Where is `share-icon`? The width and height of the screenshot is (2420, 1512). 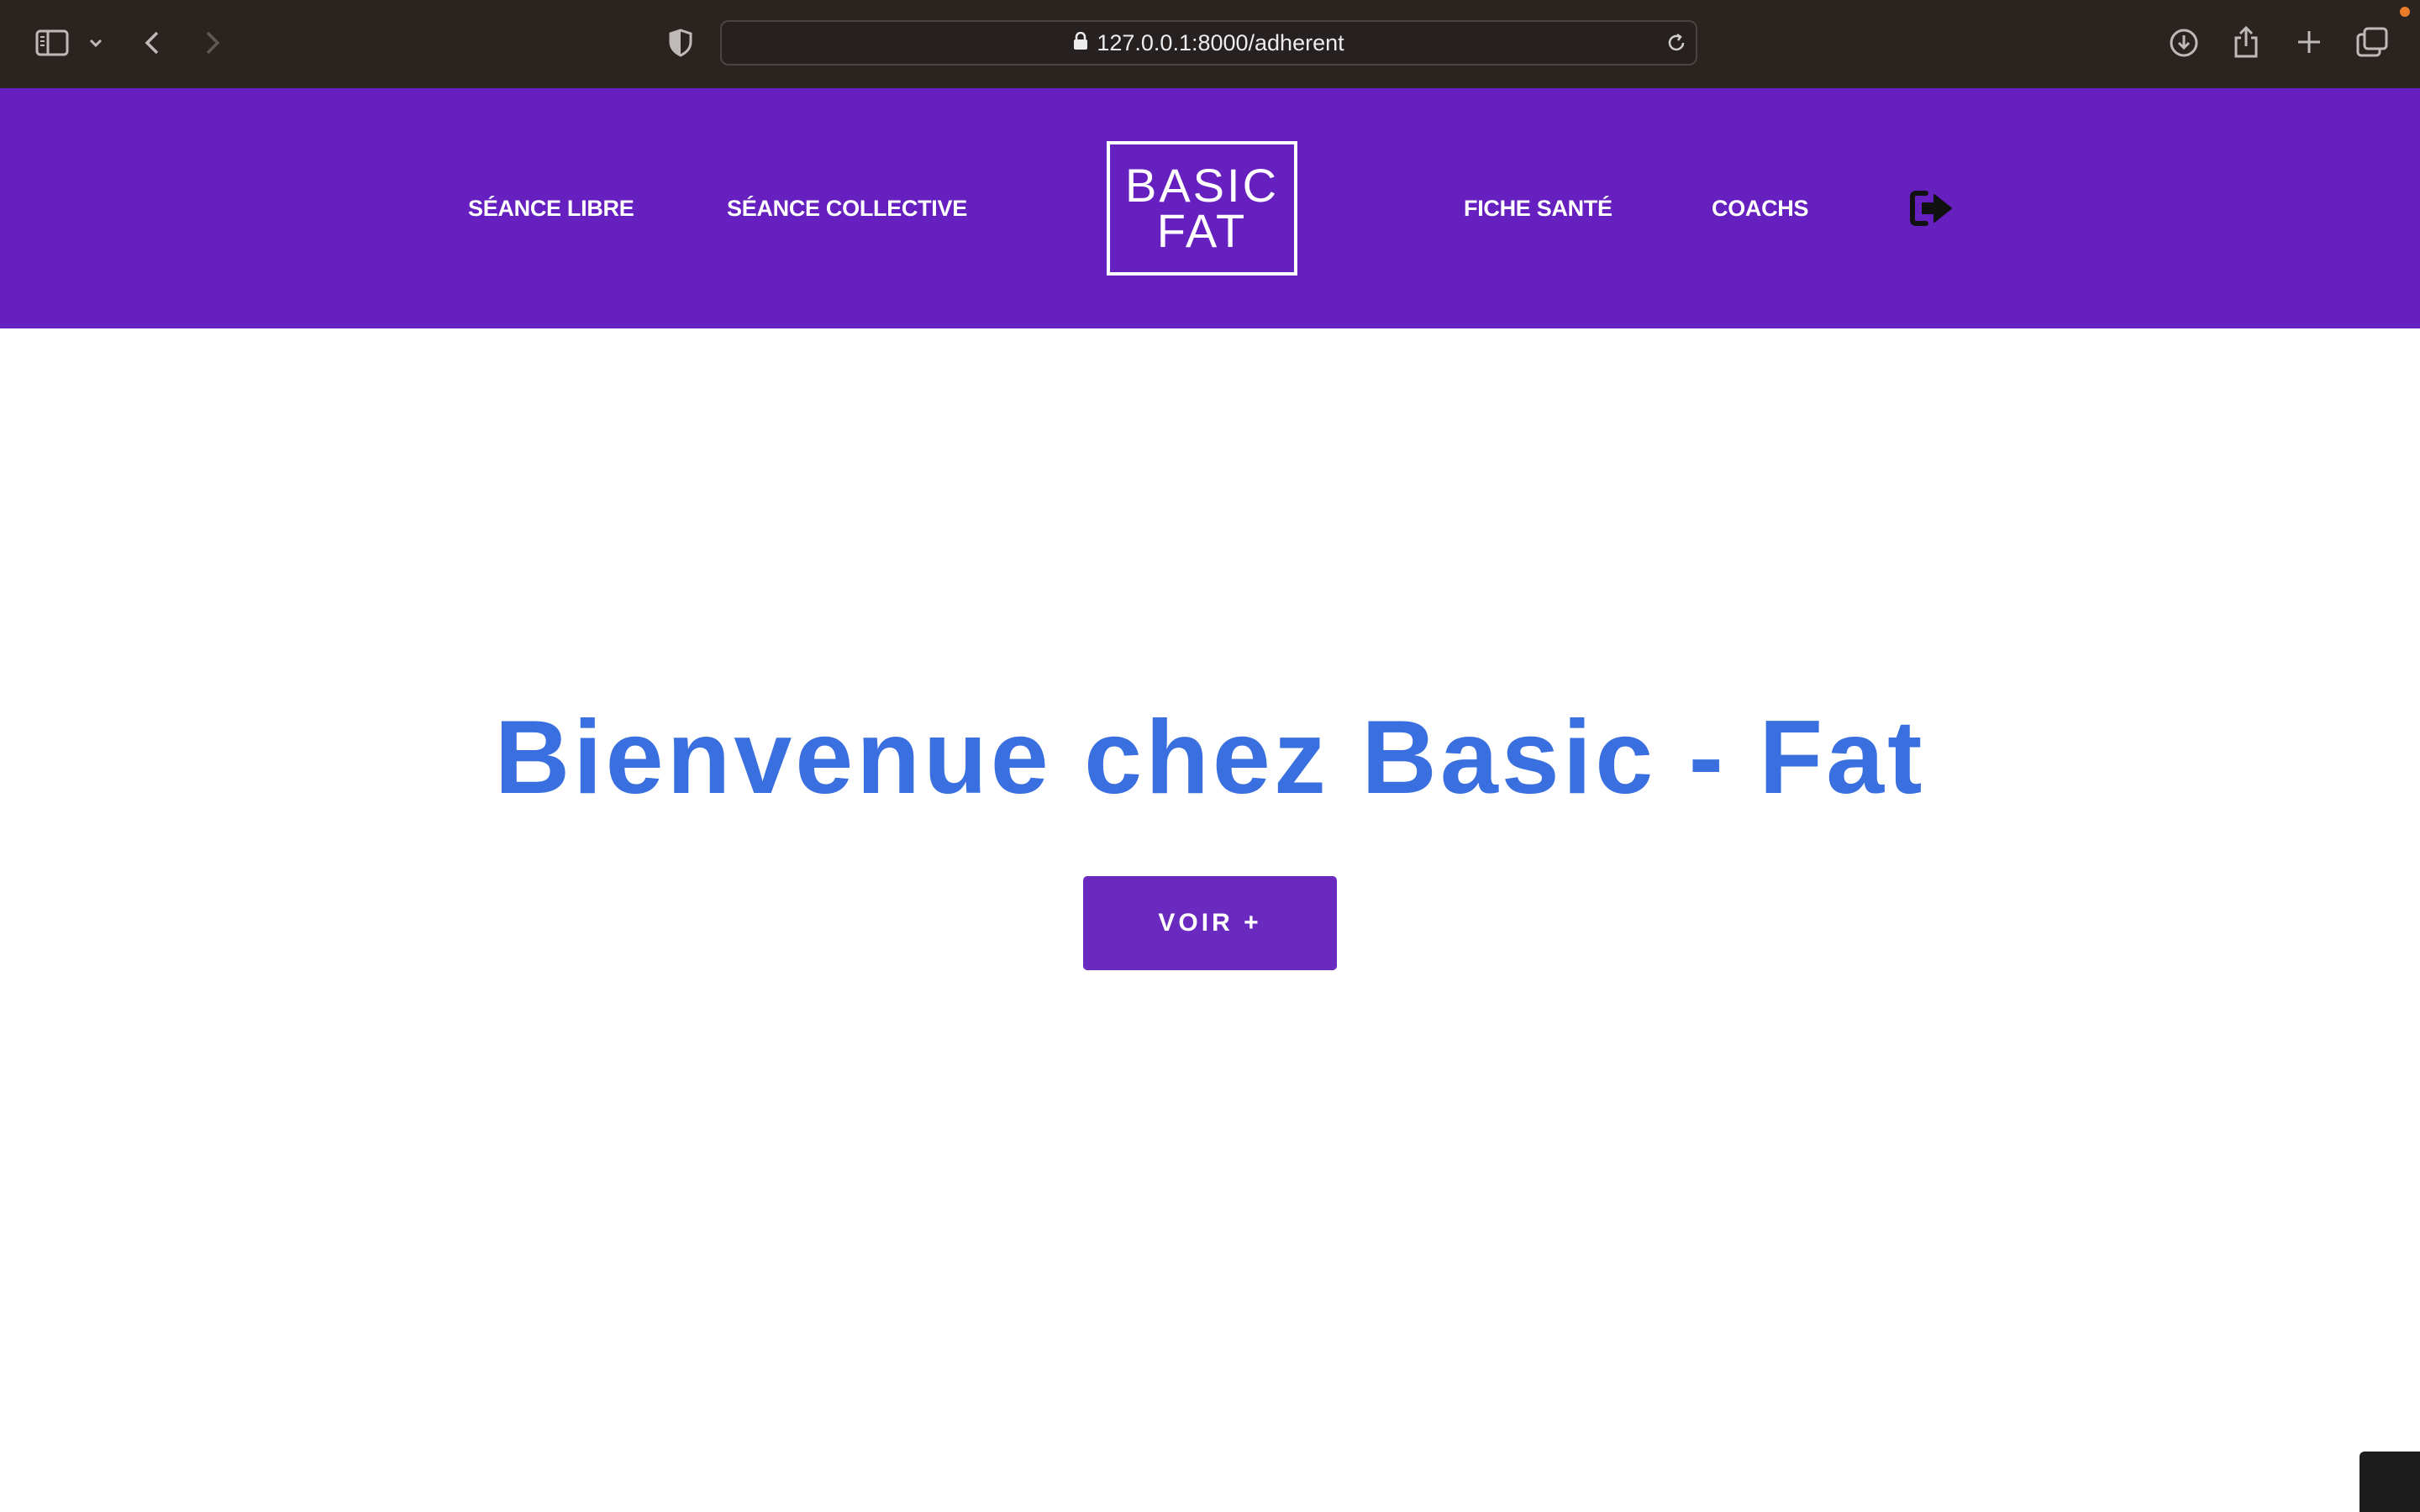 share-icon is located at coordinates (2246, 42).